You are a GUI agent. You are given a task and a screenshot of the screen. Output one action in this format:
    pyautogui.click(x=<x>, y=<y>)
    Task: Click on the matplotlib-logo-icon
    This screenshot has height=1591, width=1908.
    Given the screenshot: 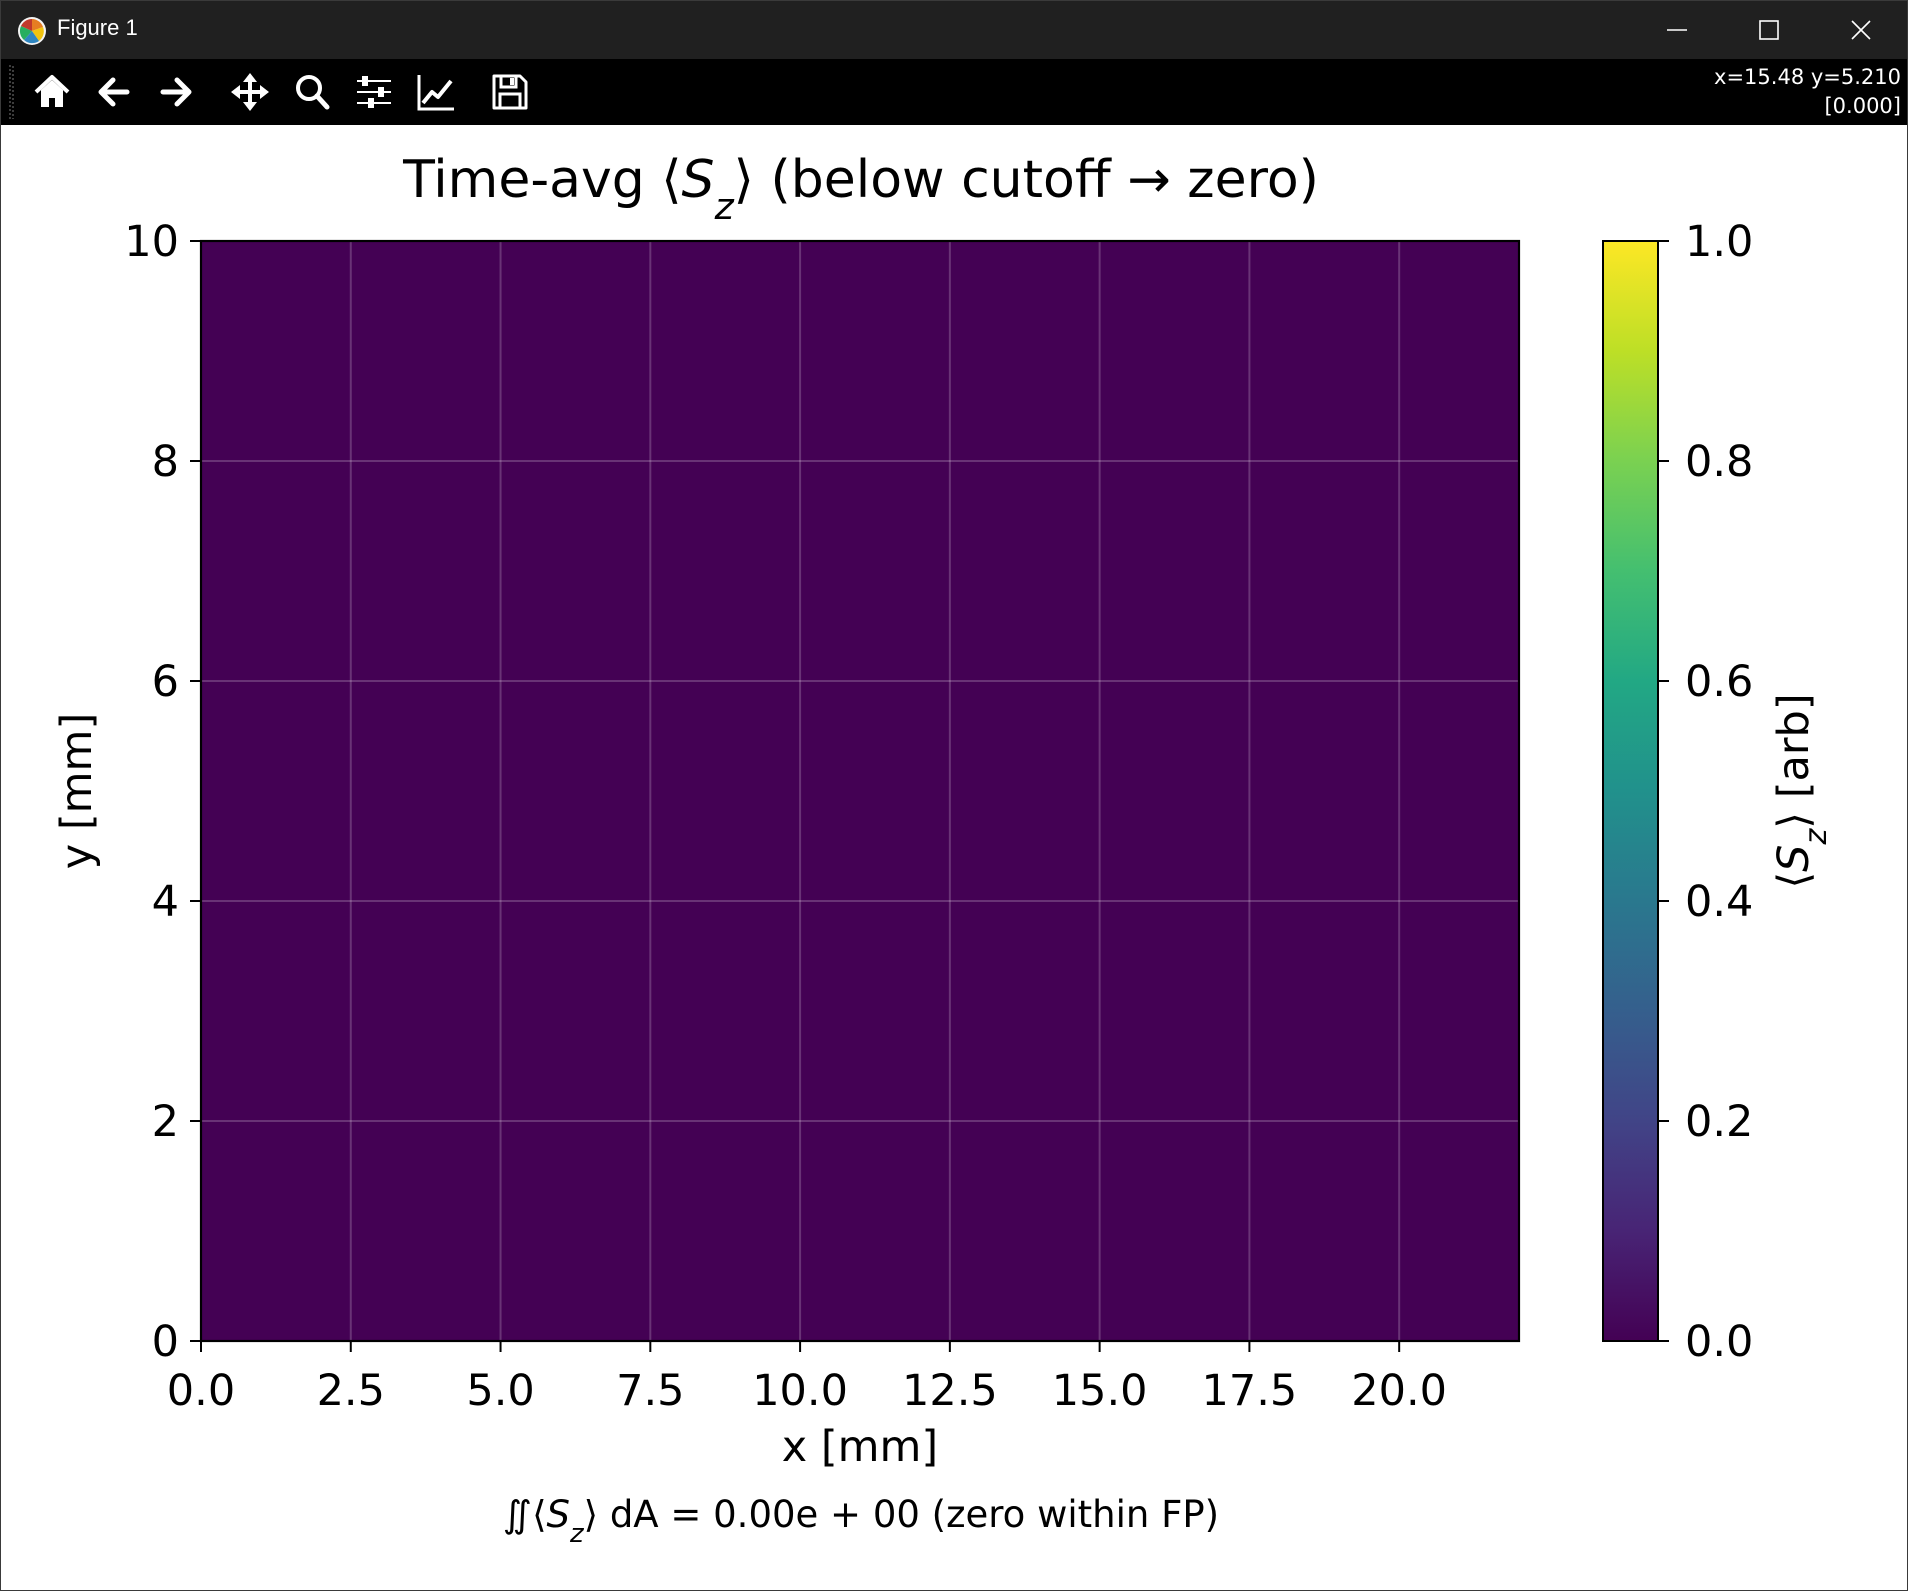 What is the action you would take?
    pyautogui.click(x=32, y=31)
    